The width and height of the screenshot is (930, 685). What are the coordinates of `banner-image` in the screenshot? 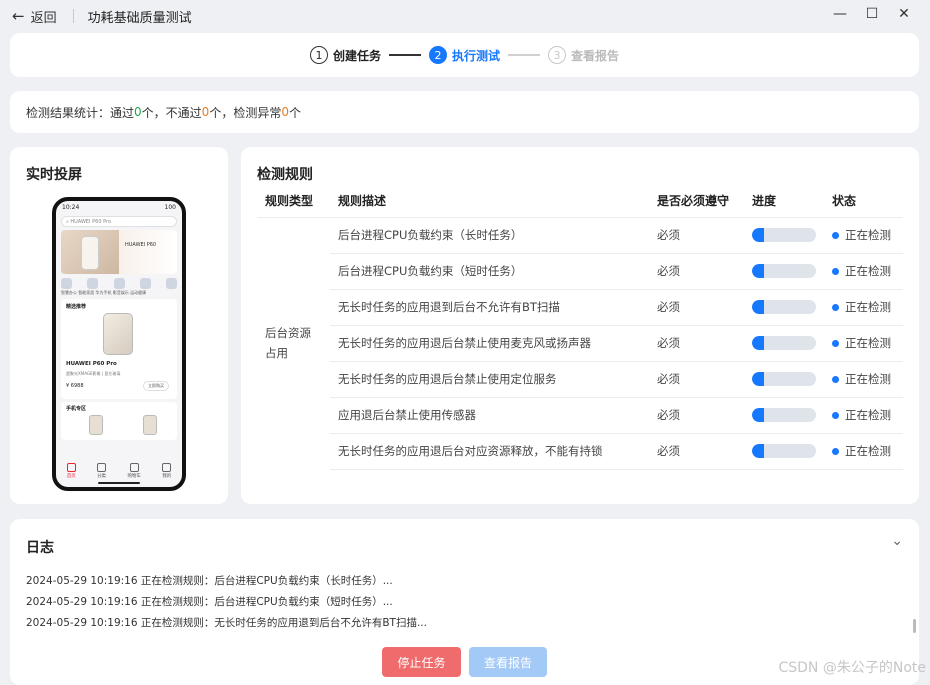 It's located at (90, 252).